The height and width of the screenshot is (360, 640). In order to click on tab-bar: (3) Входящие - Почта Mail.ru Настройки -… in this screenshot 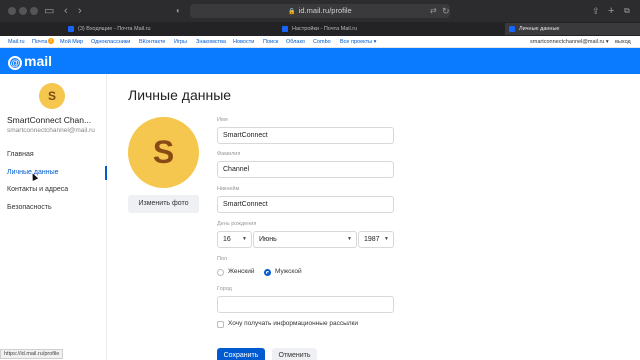, I will do `click(320, 29)`.